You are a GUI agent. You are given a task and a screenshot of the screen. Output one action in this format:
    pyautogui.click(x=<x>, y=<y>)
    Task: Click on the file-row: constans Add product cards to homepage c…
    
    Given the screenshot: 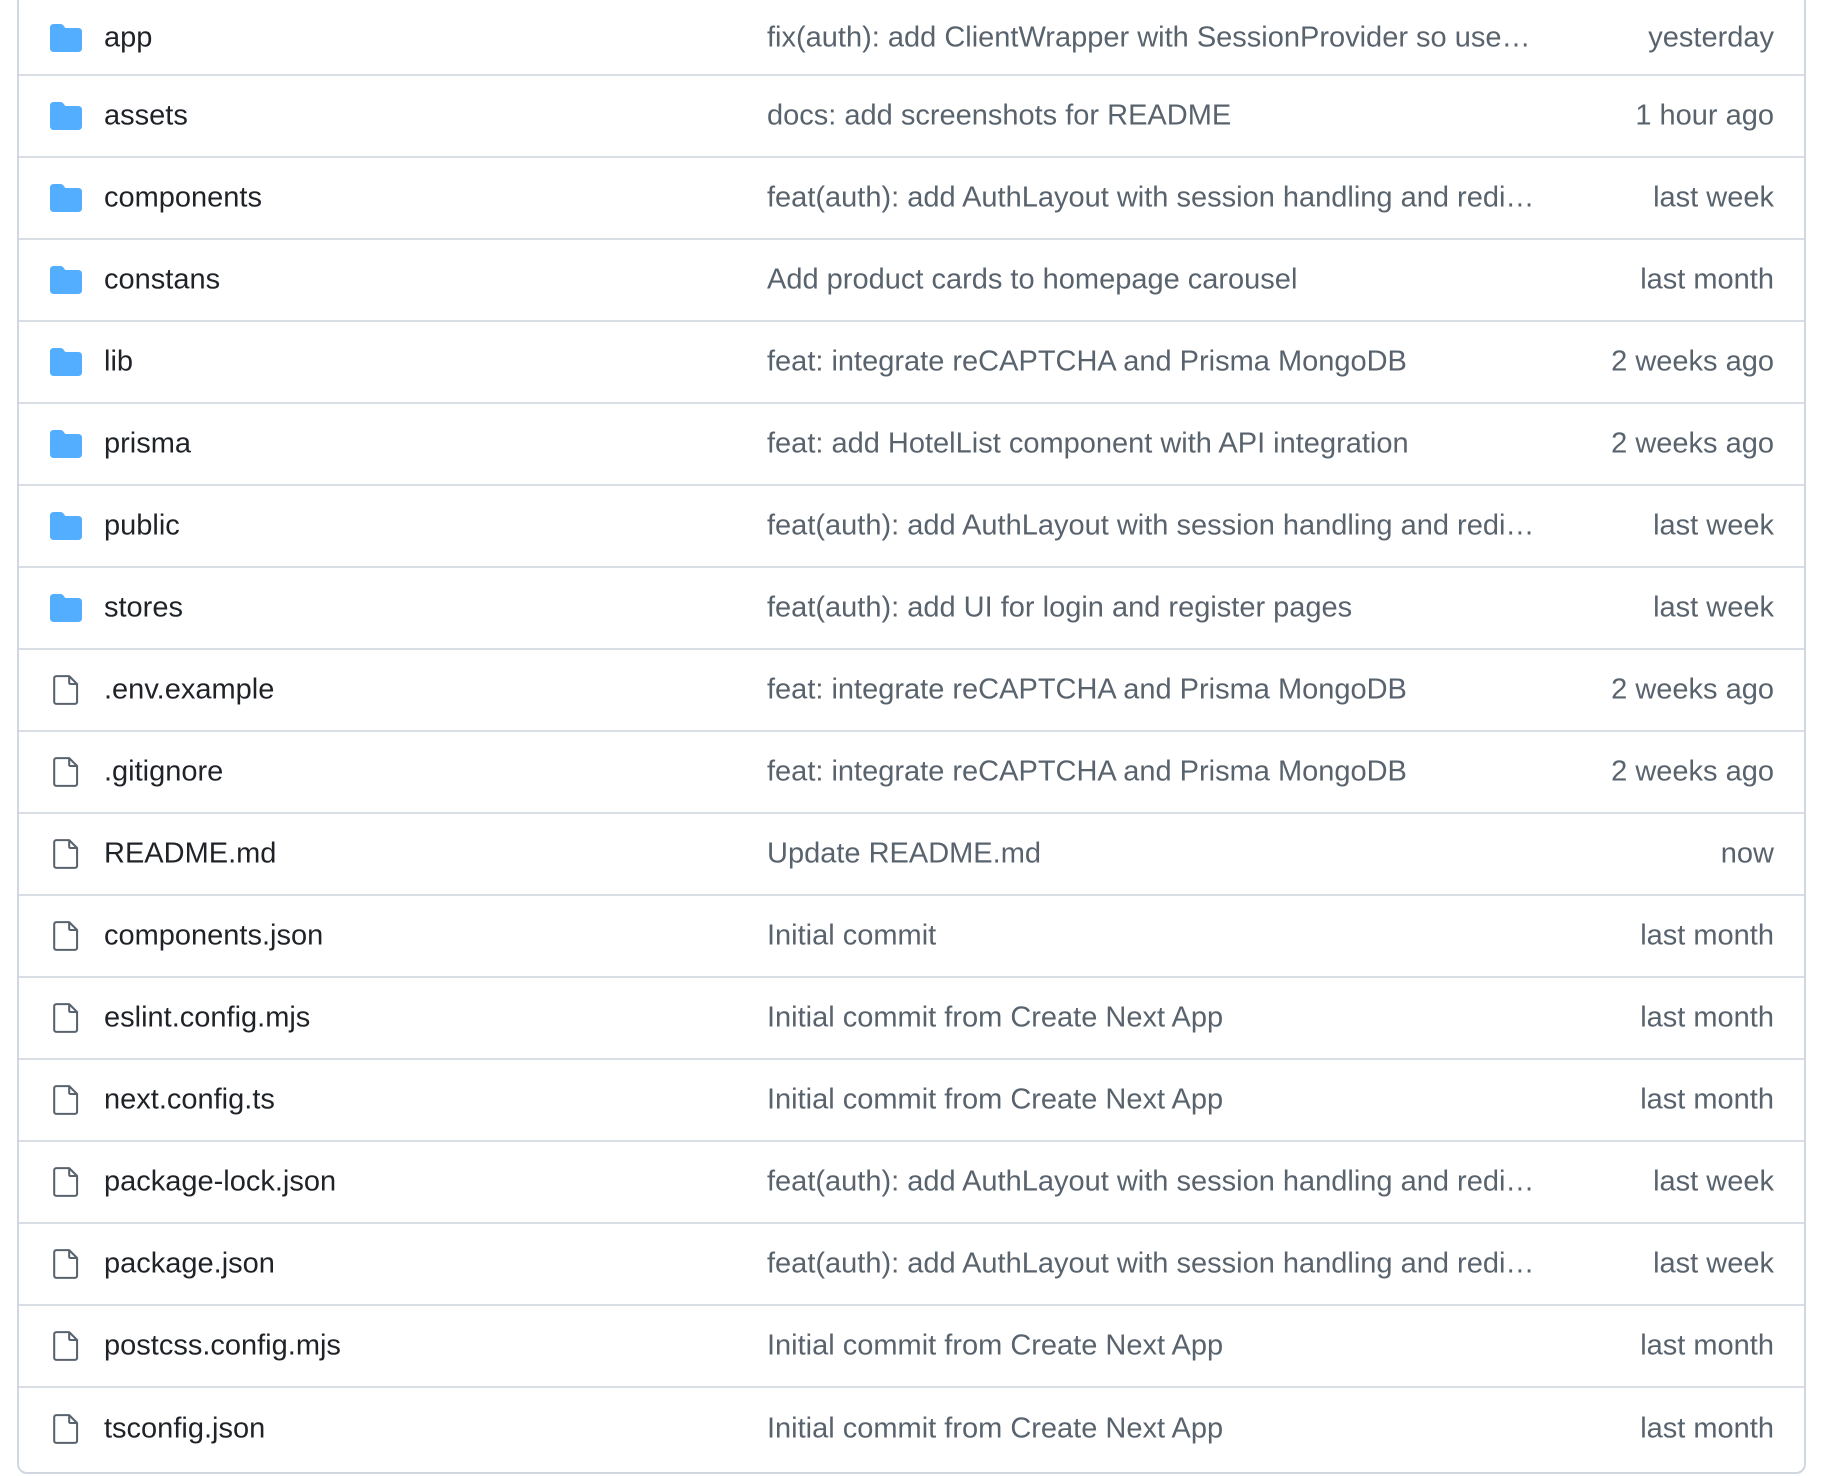 What is the action you would take?
    pyautogui.click(x=911, y=281)
    